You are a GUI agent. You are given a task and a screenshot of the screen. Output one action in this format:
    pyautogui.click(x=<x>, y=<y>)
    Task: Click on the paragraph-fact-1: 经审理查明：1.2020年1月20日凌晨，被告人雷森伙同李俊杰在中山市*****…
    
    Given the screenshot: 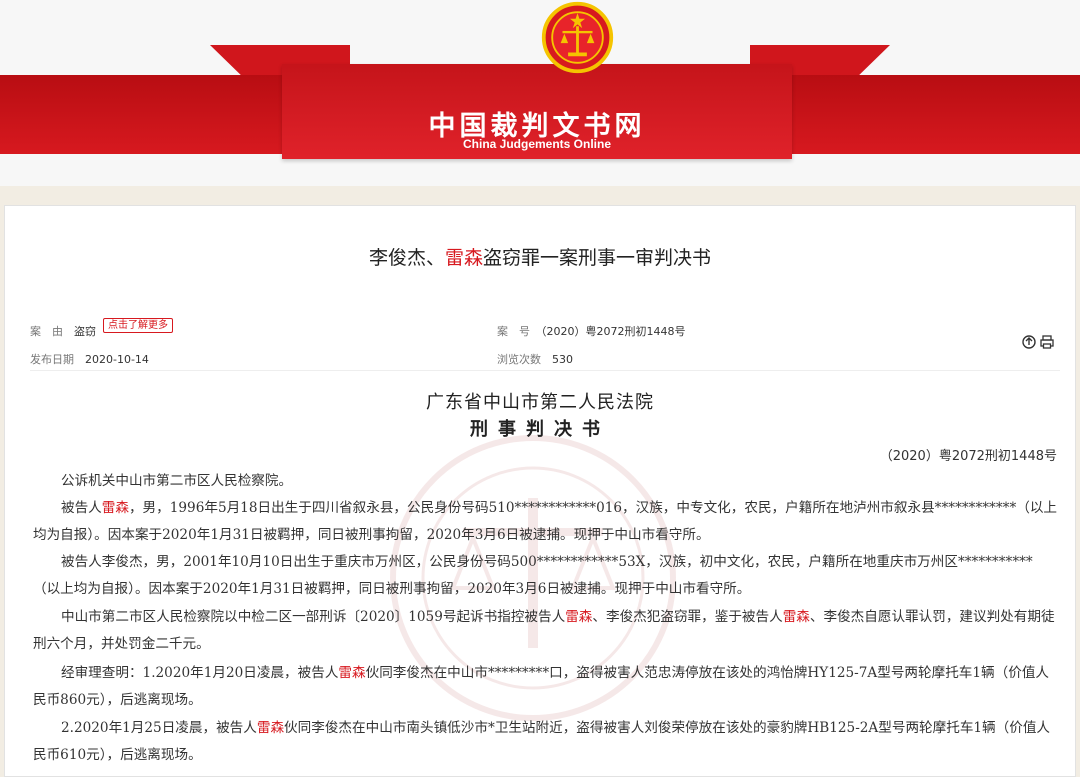 What is the action you would take?
    pyautogui.click(x=541, y=686)
    